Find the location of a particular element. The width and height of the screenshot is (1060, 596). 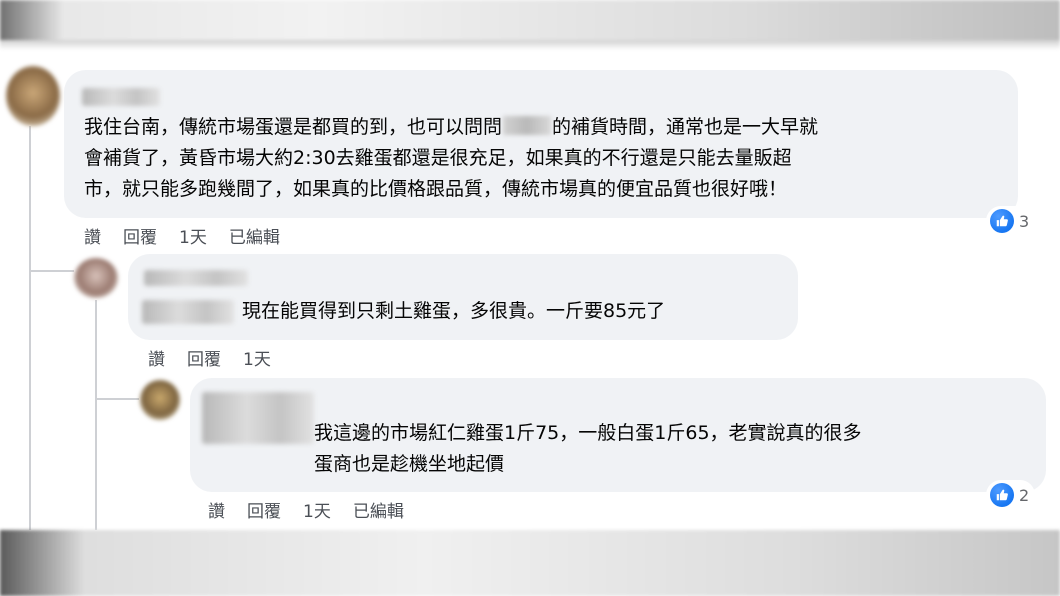

reaction-count: 3 is located at coordinates (1024, 221).